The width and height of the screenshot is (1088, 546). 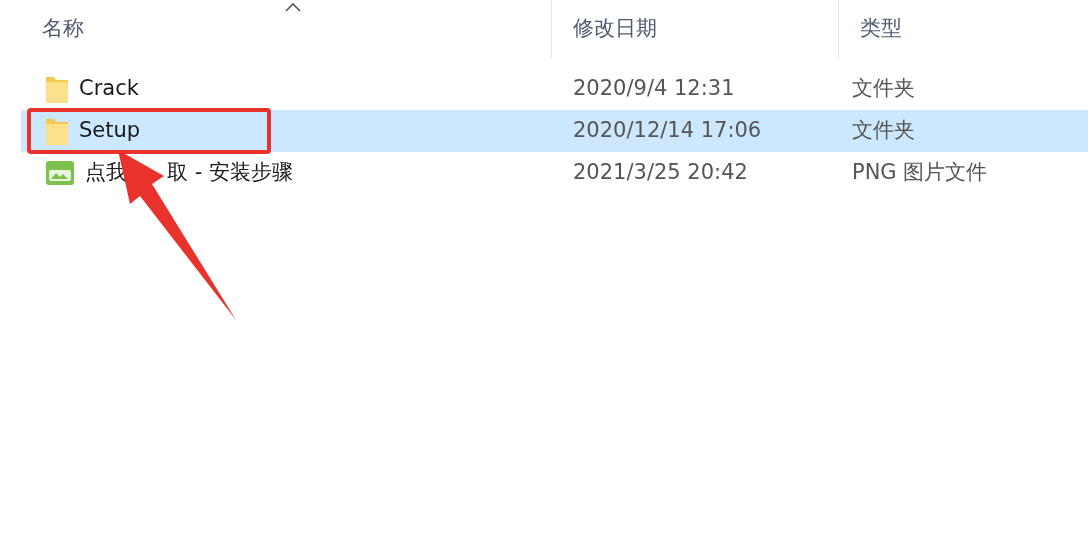 What do you see at coordinates (667, 130) in the screenshot?
I see `modified-date: 2020/12/14 17:06` at bounding box center [667, 130].